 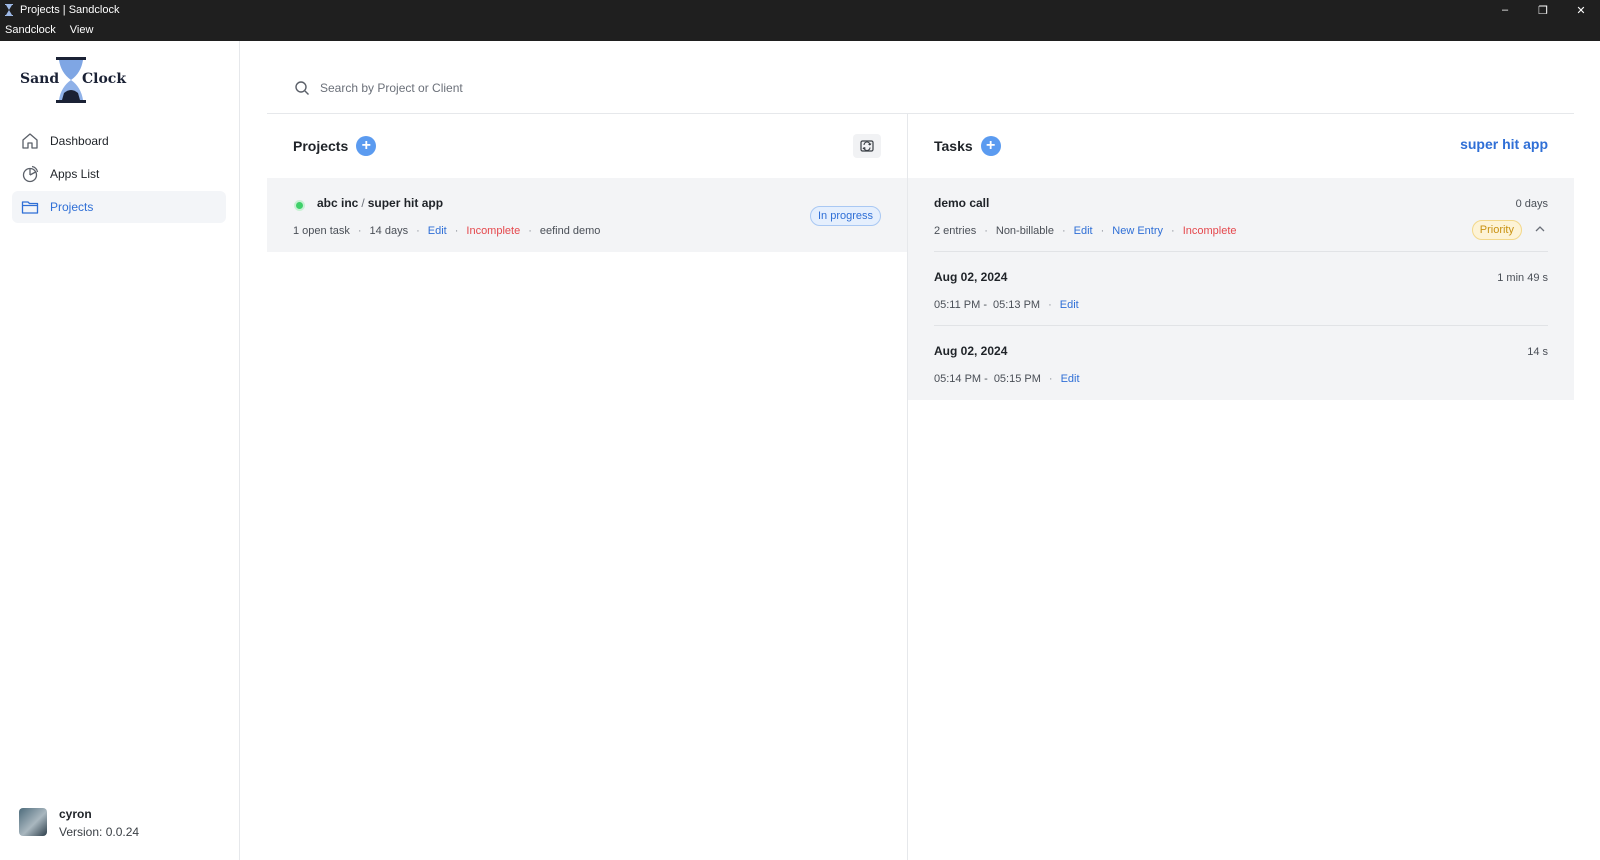 I want to click on sidebar-item-label: Apps List, so click(x=75, y=174).